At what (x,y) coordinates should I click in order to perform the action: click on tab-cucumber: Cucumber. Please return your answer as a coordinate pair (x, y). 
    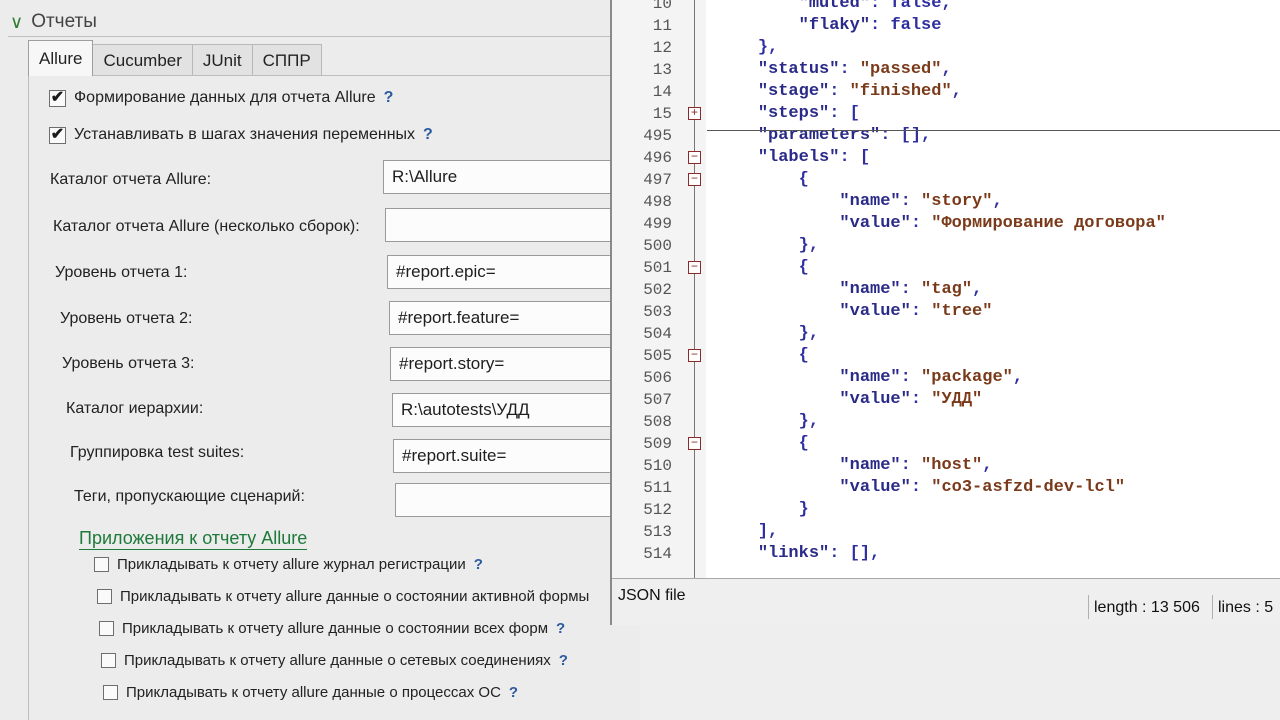
    Looking at the image, I should click on (142, 60).